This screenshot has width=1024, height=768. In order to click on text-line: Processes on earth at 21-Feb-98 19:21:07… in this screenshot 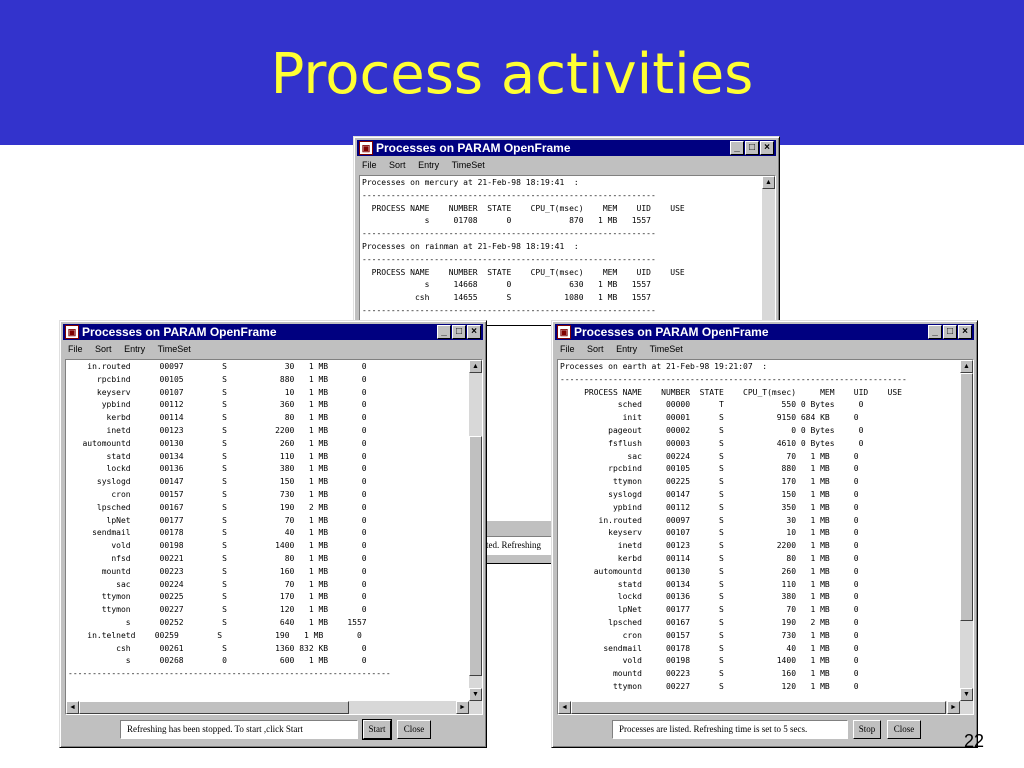, I will do `click(664, 366)`.